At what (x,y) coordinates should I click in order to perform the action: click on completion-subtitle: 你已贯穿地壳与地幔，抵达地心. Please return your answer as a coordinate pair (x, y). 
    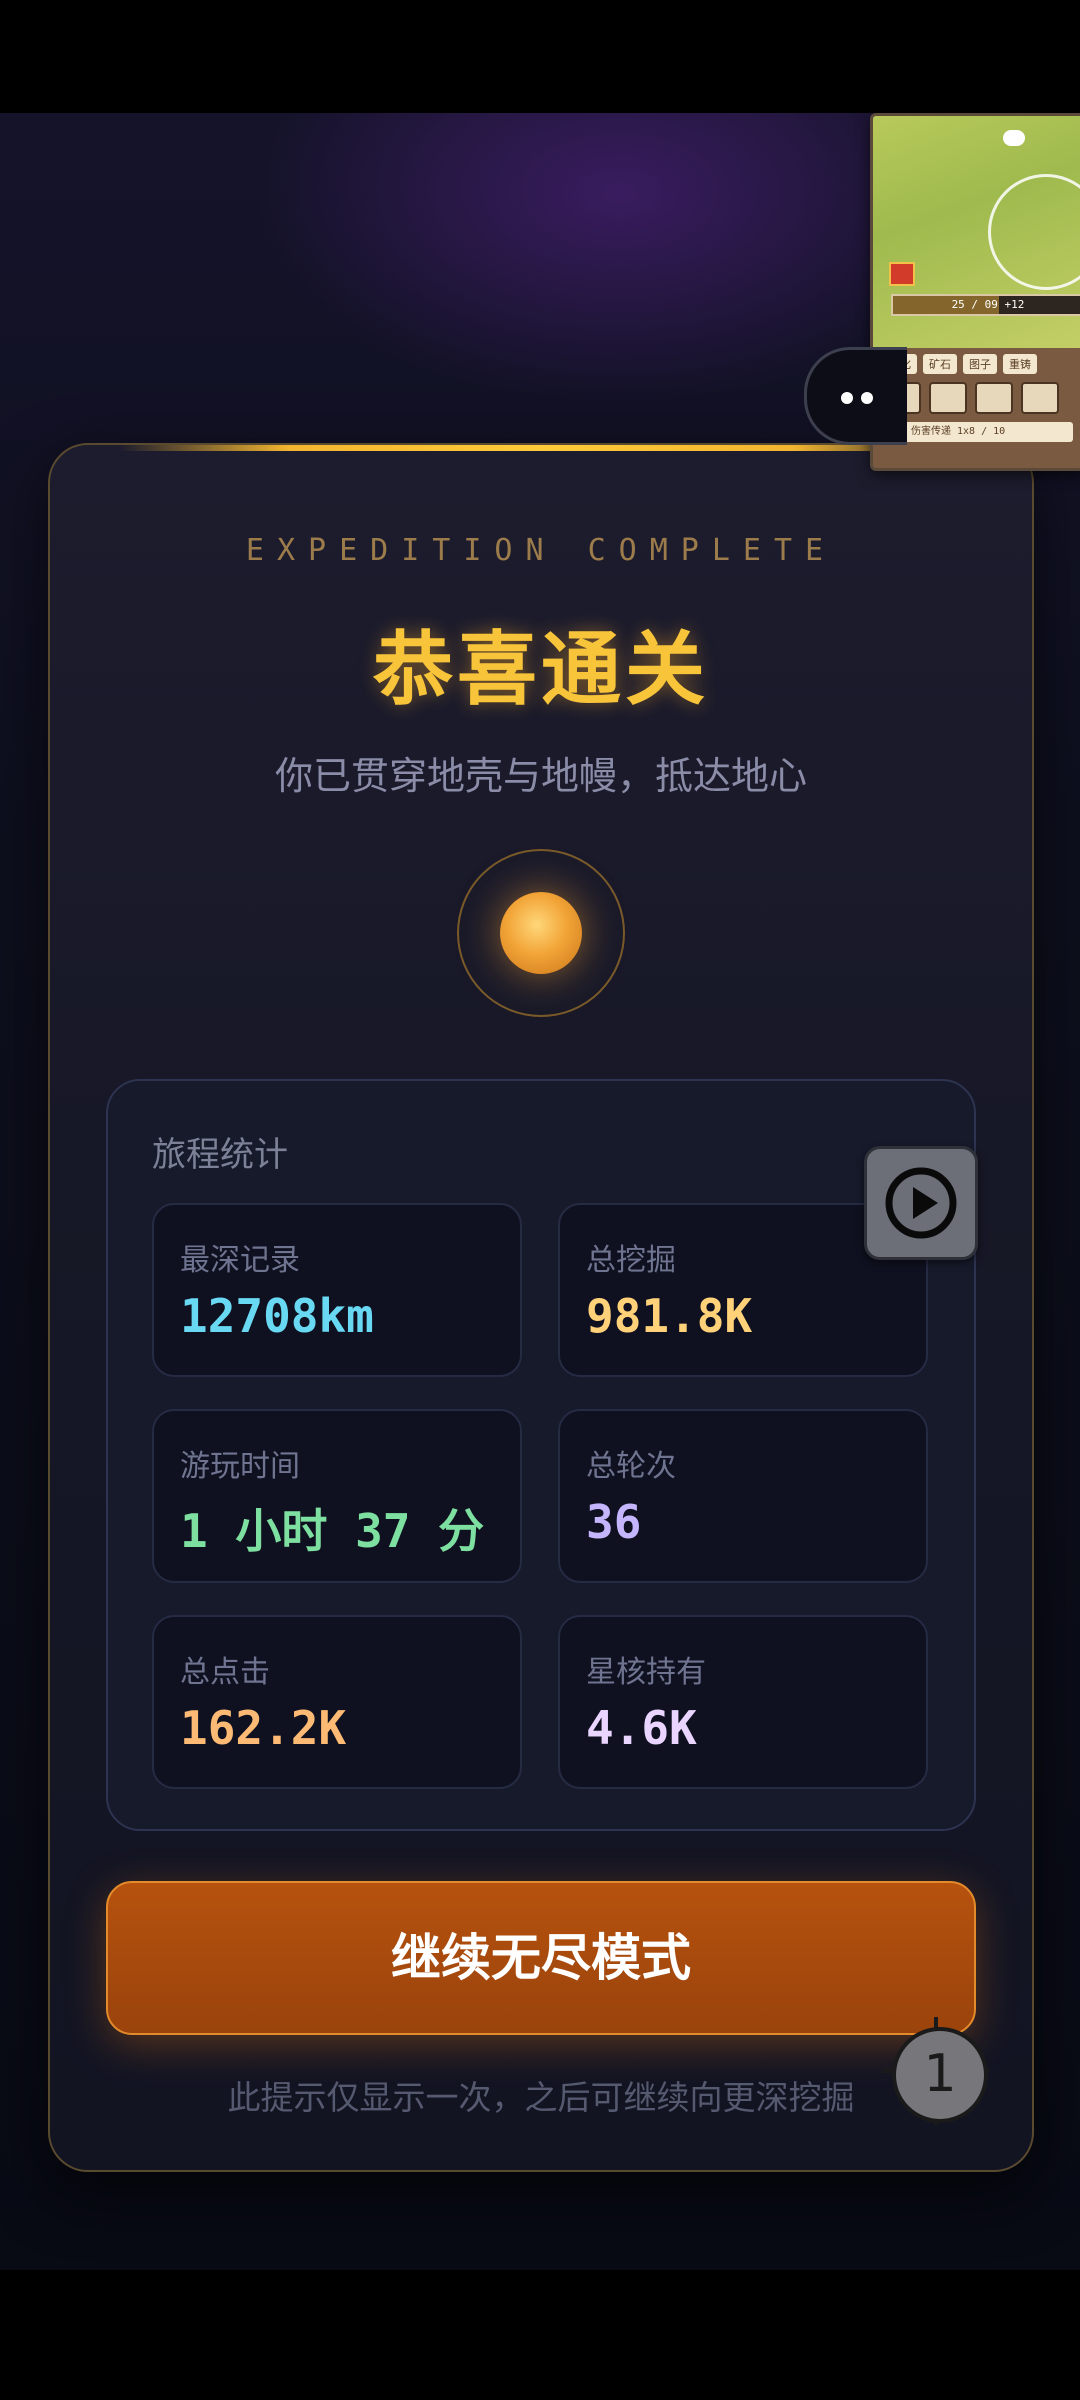
    Looking at the image, I should click on (540, 776).